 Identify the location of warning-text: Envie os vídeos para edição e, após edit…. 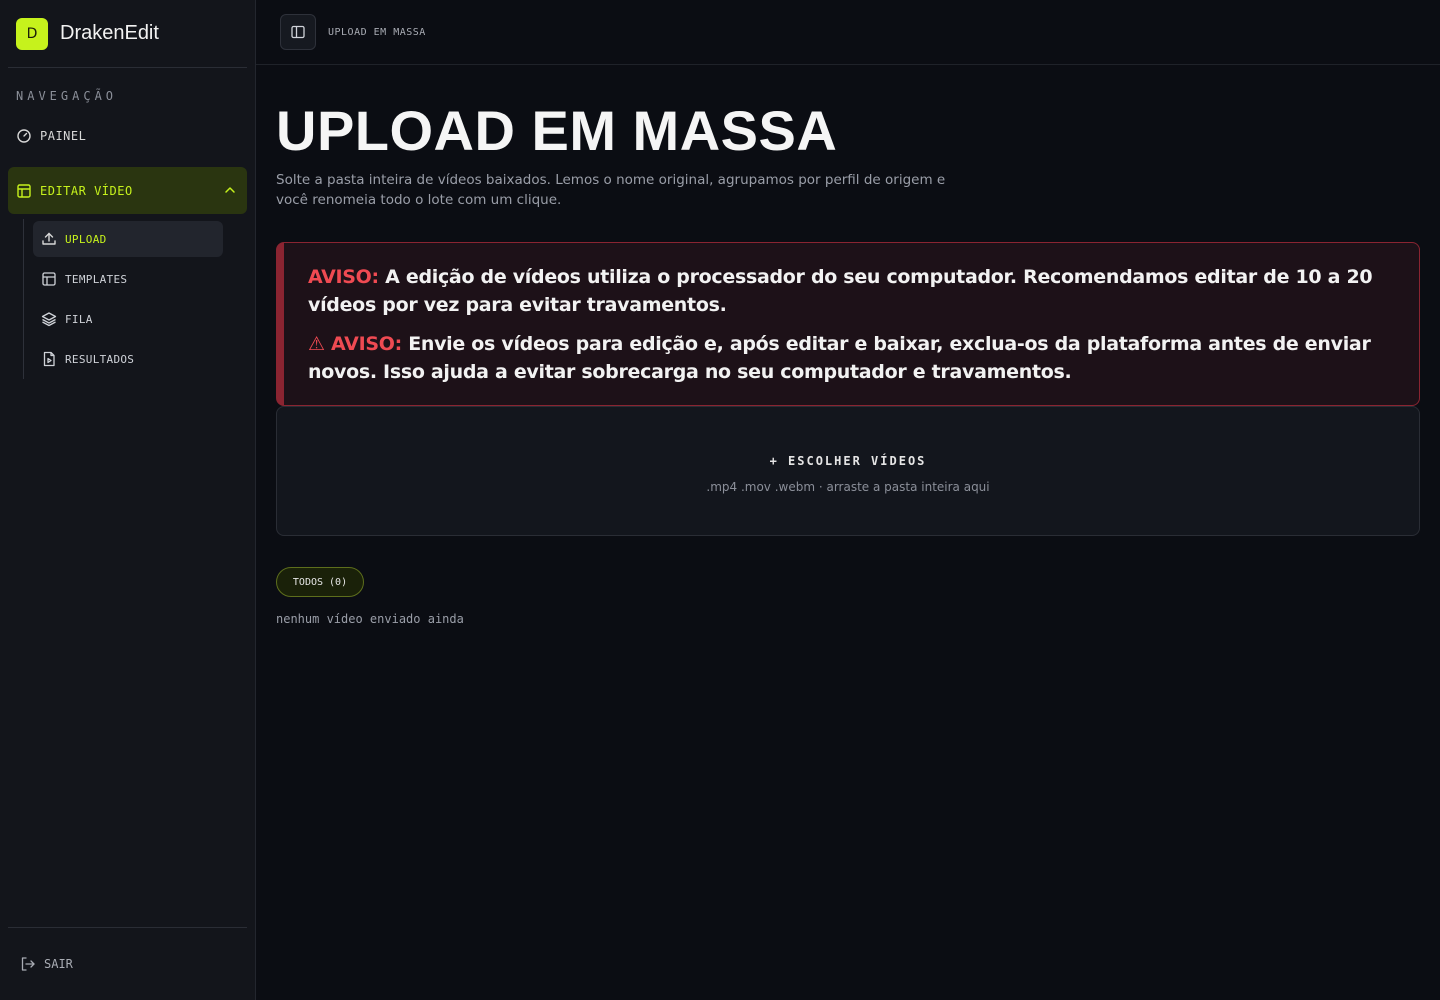
(839, 358).